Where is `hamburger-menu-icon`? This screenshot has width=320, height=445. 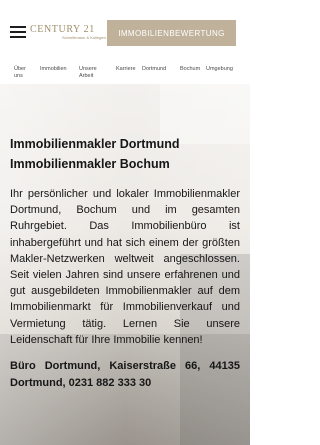
hamburger-menu-icon is located at coordinates (18, 32).